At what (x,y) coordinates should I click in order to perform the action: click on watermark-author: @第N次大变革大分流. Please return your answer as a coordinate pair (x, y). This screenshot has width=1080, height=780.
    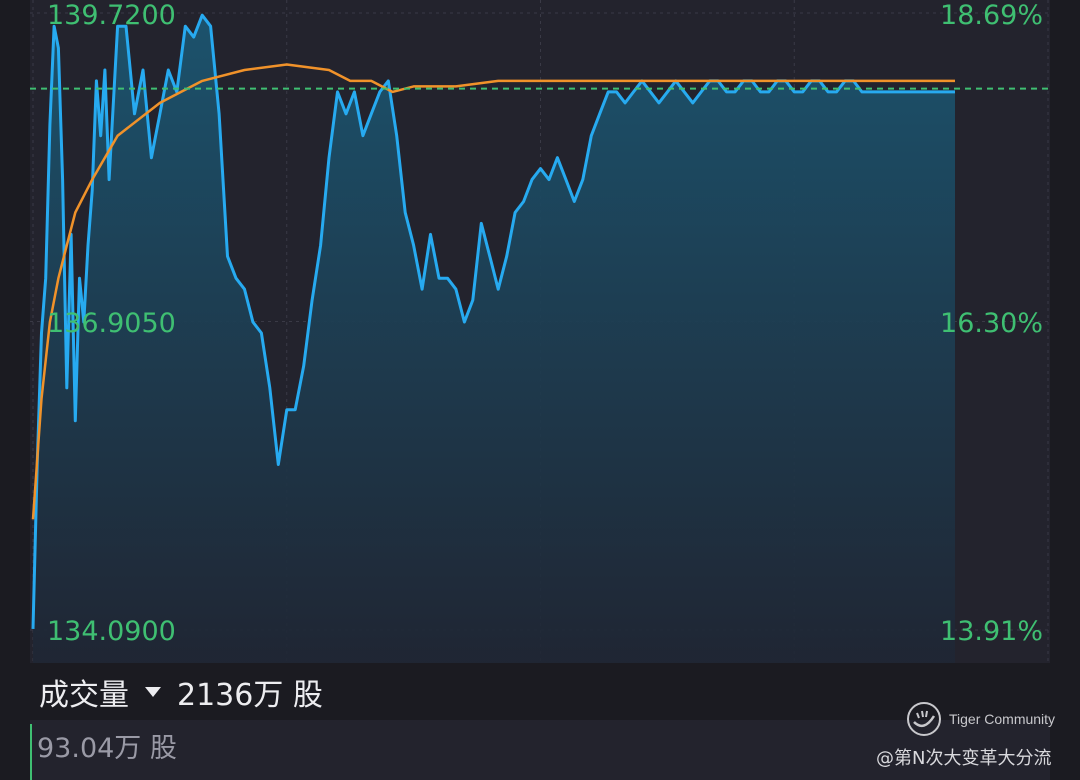
    Looking at the image, I should click on (964, 758).